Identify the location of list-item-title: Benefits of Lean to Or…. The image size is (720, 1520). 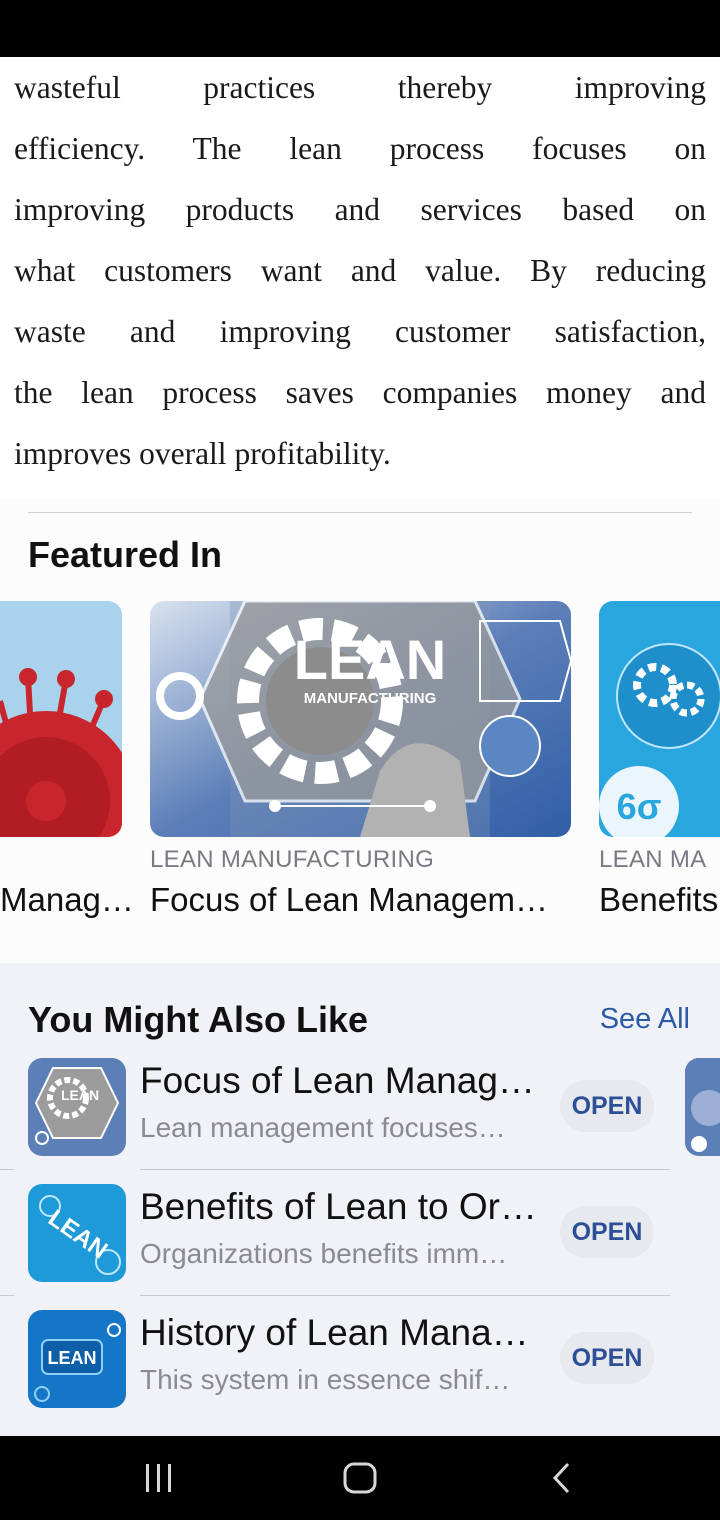
(338, 1206).